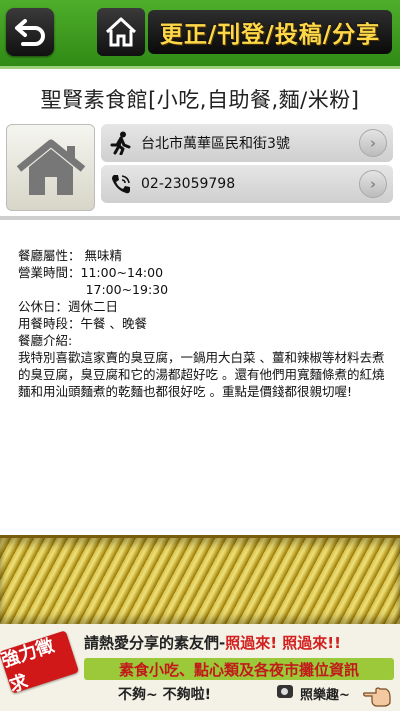 The image size is (400, 711). I want to click on section-divider, so click(200, 218).